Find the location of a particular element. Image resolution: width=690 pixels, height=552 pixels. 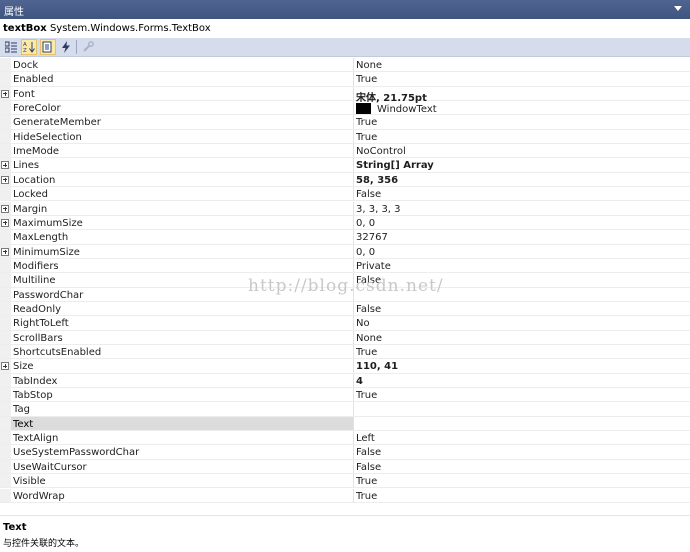

property-name: MaxLength is located at coordinates (182, 237).